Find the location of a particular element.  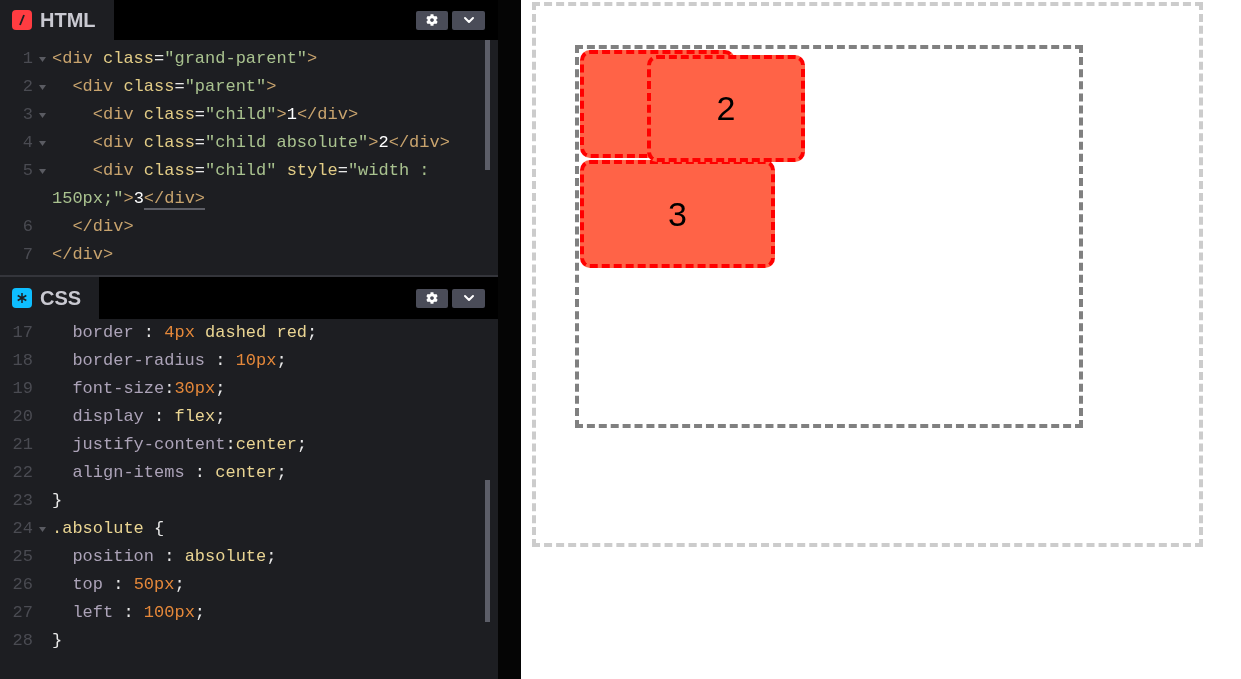

code-line: <div class="parent"> is located at coordinates (174, 87).